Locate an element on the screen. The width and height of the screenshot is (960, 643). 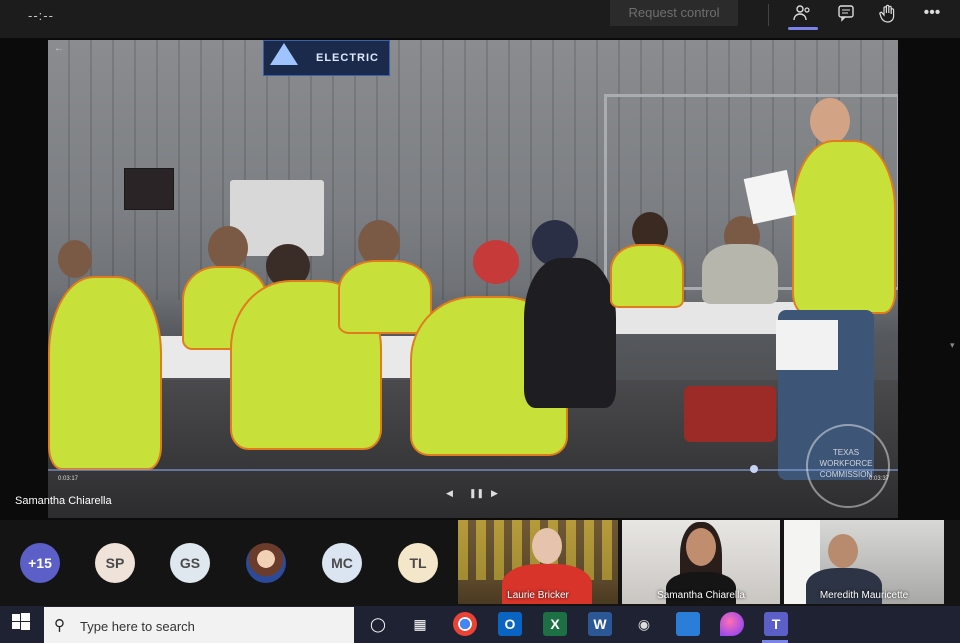
participant-avatar: MC is located at coordinates (342, 563).